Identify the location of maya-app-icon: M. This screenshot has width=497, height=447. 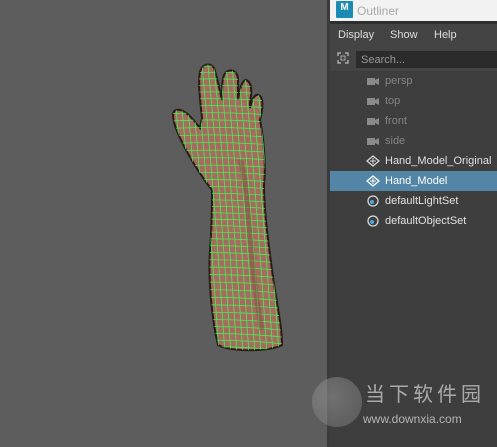
(344, 9).